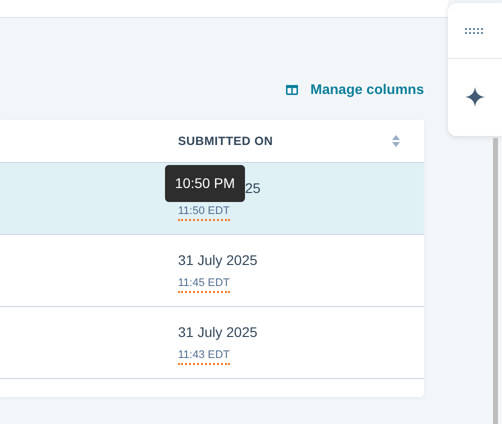 The width and height of the screenshot is (502, 424). I want to click on time-text: 11:45 EDT, so click(204, 284).